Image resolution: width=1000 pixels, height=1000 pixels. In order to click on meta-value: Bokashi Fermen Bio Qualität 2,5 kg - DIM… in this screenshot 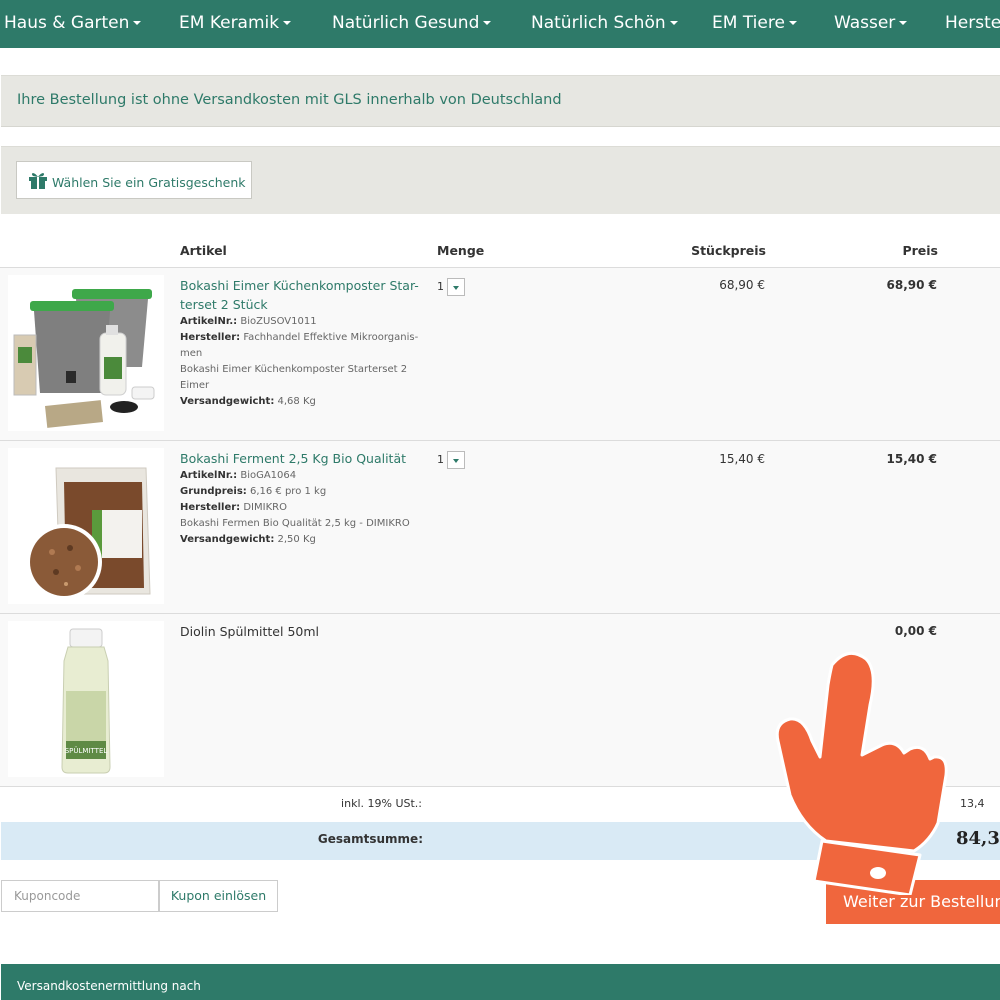, I will do `click(295, 523)`.